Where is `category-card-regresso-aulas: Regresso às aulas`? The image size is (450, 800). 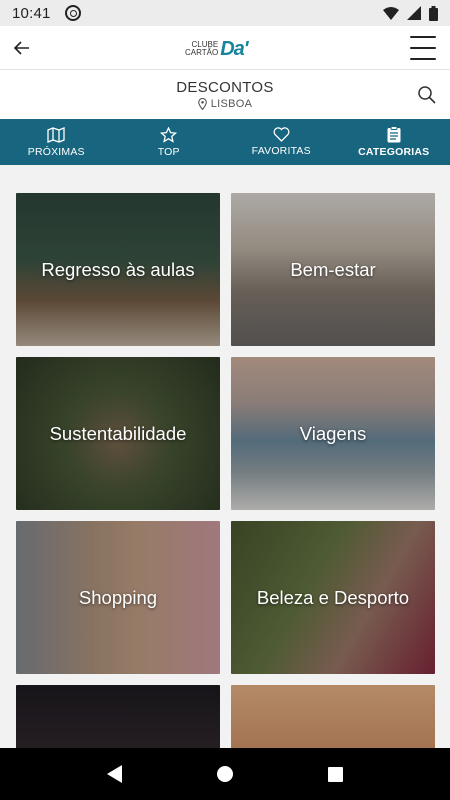
category-card-regresso-aulas: Regresso às aulas is located at coordinates (118, 269).